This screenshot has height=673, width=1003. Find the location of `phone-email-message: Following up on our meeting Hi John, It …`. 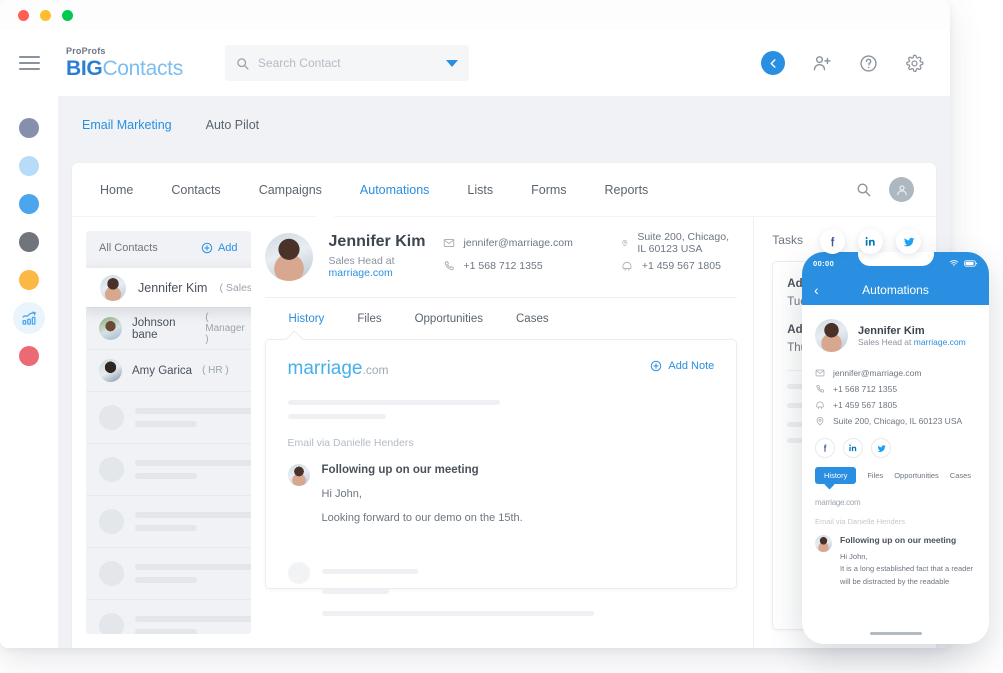

phone-email-message: Following up on our meeting Hi John, It … is located at coordinates (895, 561).